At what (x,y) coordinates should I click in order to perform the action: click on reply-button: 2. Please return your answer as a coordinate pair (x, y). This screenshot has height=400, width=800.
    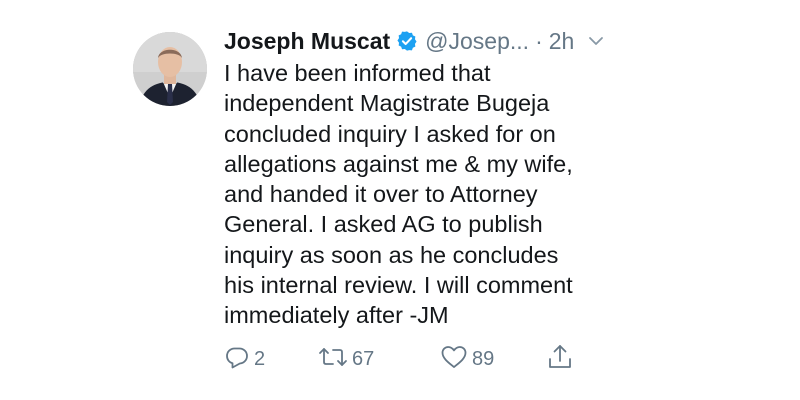
    Looking at the image, I should click on (244, 359).